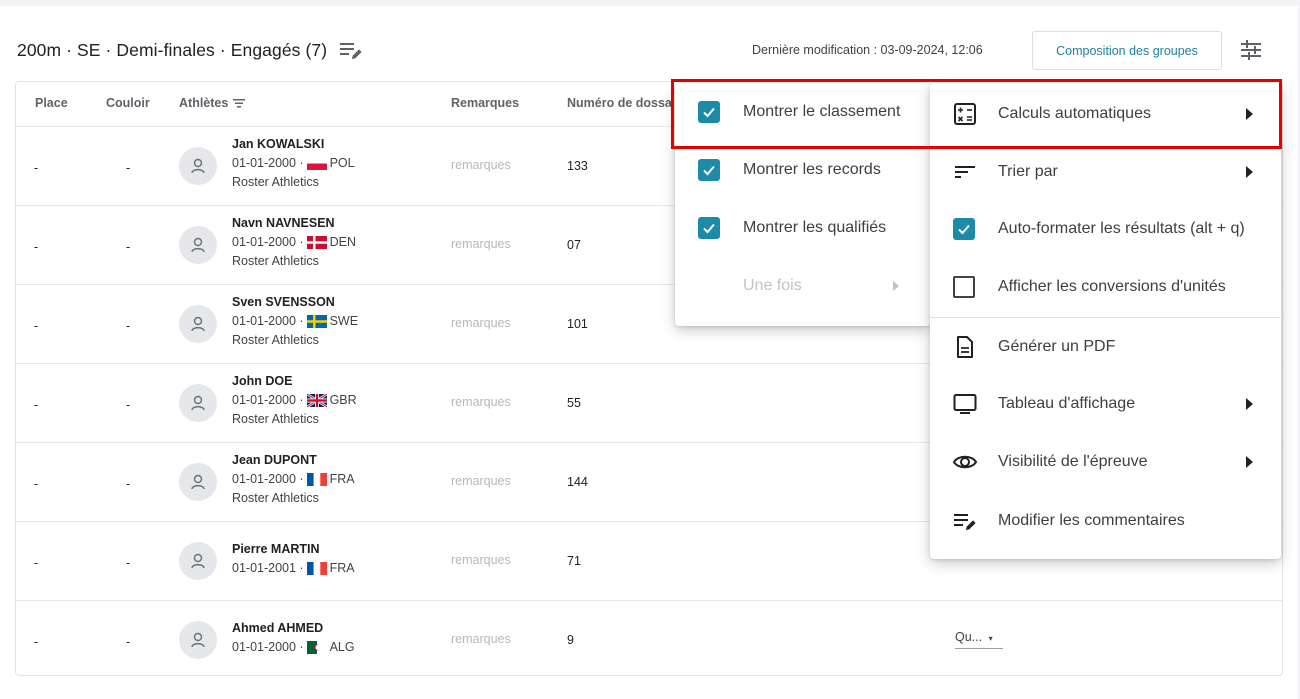 The height and width of the screenshot is (699, 1300). What do you see at coordinates (822, 111) in the screenshot?
I see `menu-item-label: Montrer le classement` at bounding box center [822, 111].